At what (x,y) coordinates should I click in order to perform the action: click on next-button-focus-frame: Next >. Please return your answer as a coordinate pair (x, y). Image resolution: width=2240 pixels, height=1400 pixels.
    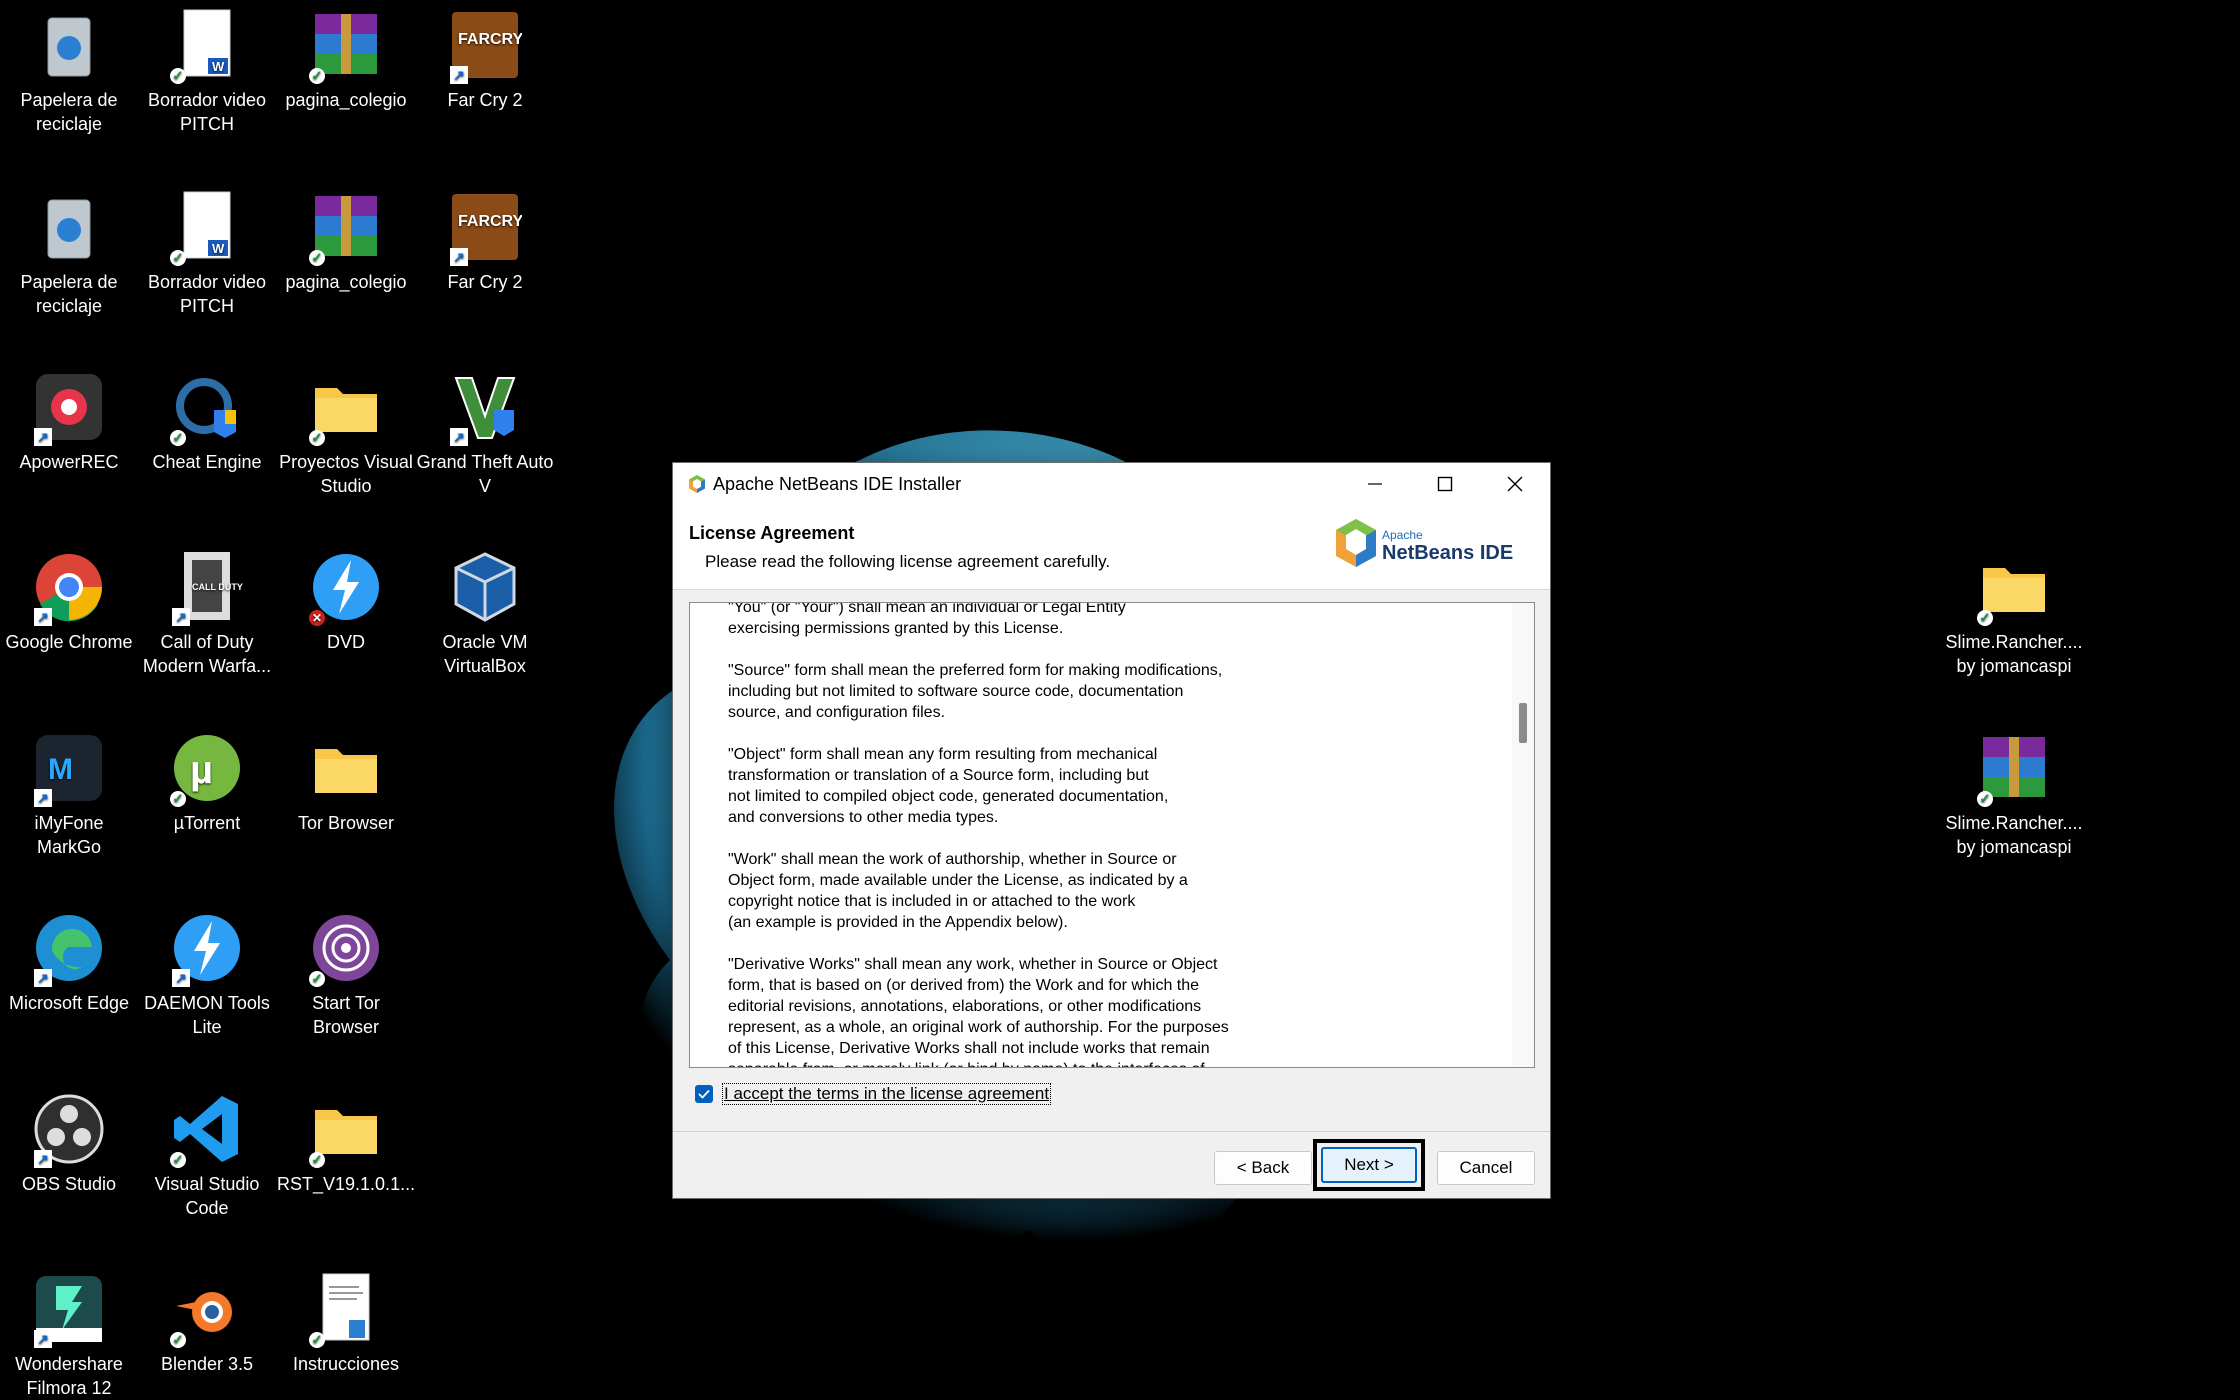
    Looking at the image, I should click on (1369, 1165).